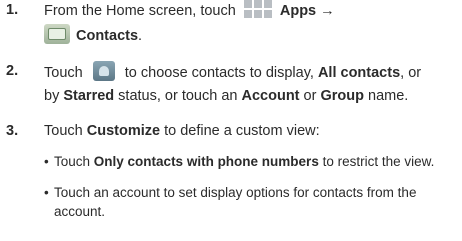 This screenshot has height=241, width=462. Describe the element at coordinates (12, 10) in the screenshot. I see `step-number: 1.` at that location.